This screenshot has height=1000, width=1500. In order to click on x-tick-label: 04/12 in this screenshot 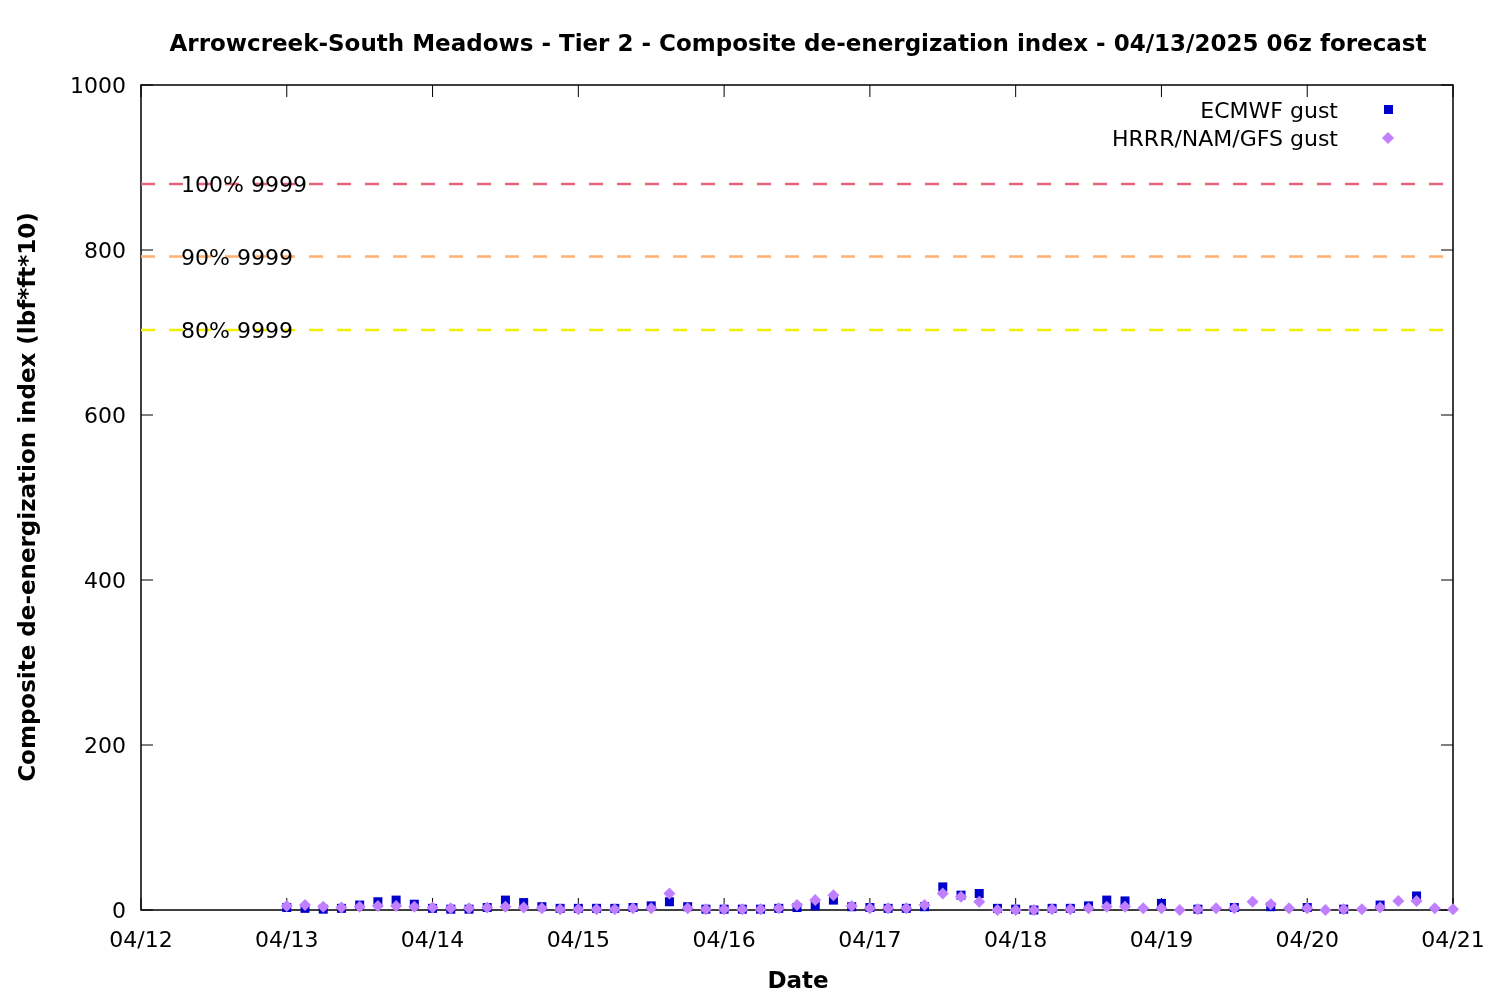, I will do `click(141, 939)`.